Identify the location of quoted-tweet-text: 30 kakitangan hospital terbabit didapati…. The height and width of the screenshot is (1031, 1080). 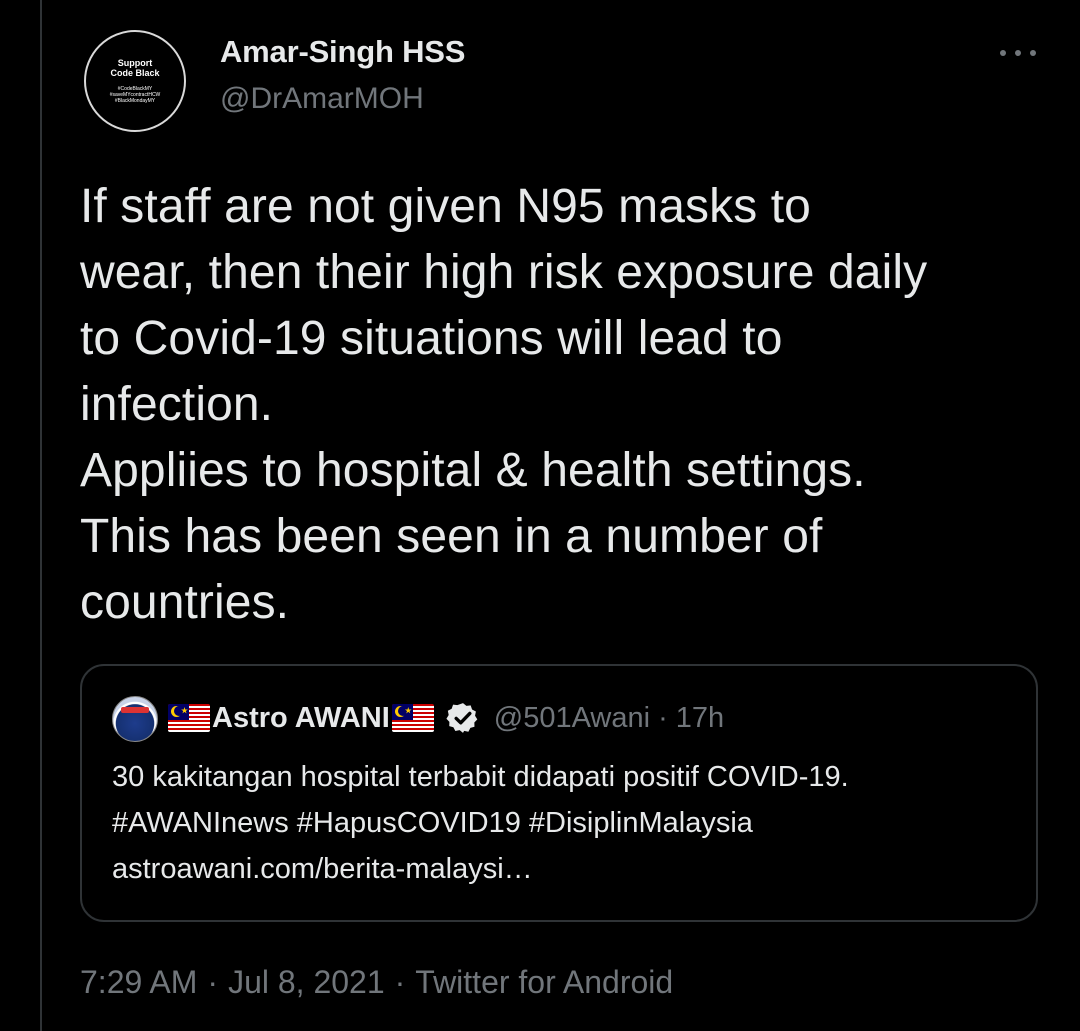
(567, 823).